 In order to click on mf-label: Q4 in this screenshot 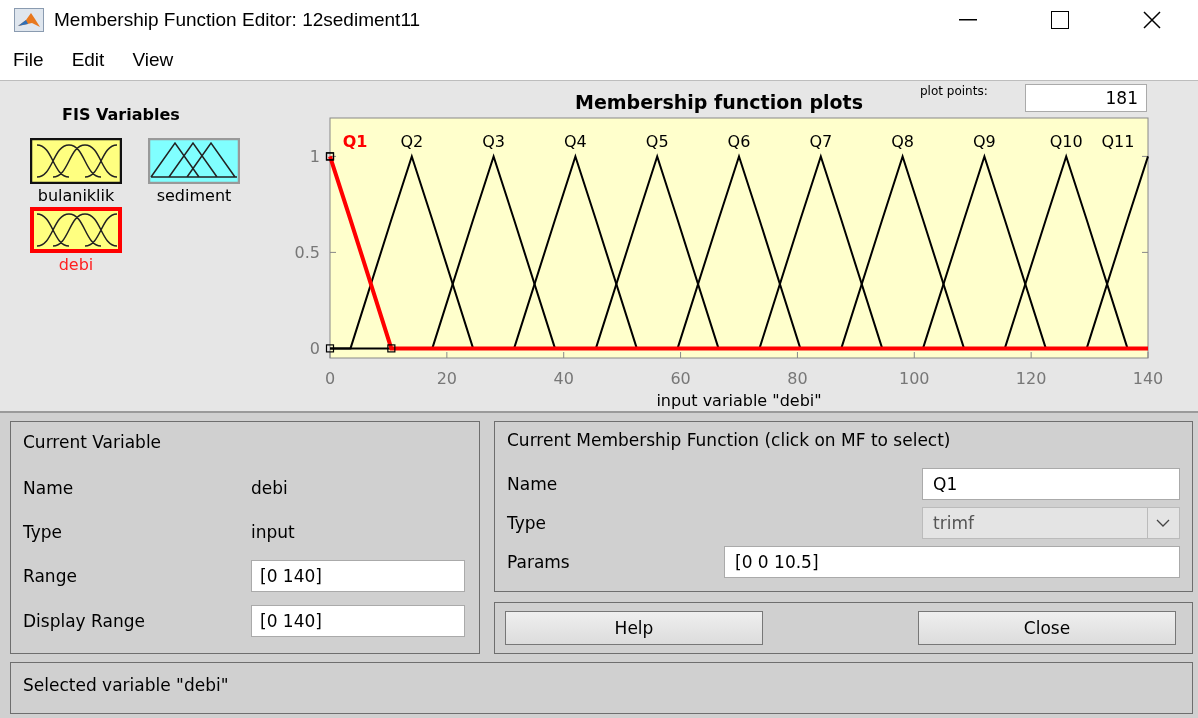, I will do `click(575, 142)`.